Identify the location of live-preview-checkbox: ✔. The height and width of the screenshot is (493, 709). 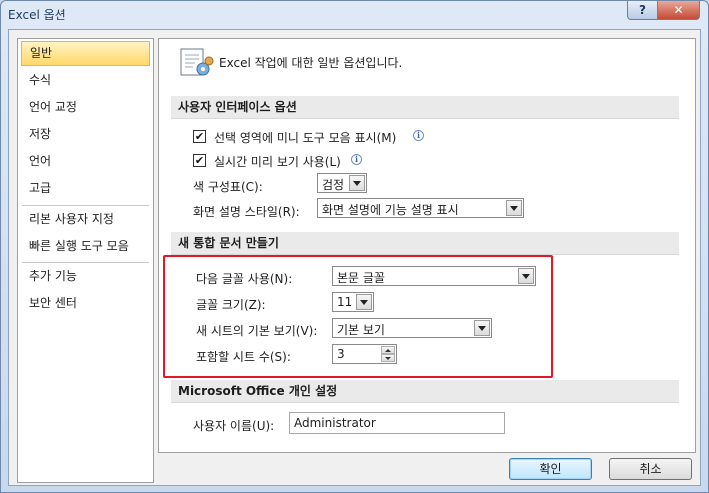
(199, 160).